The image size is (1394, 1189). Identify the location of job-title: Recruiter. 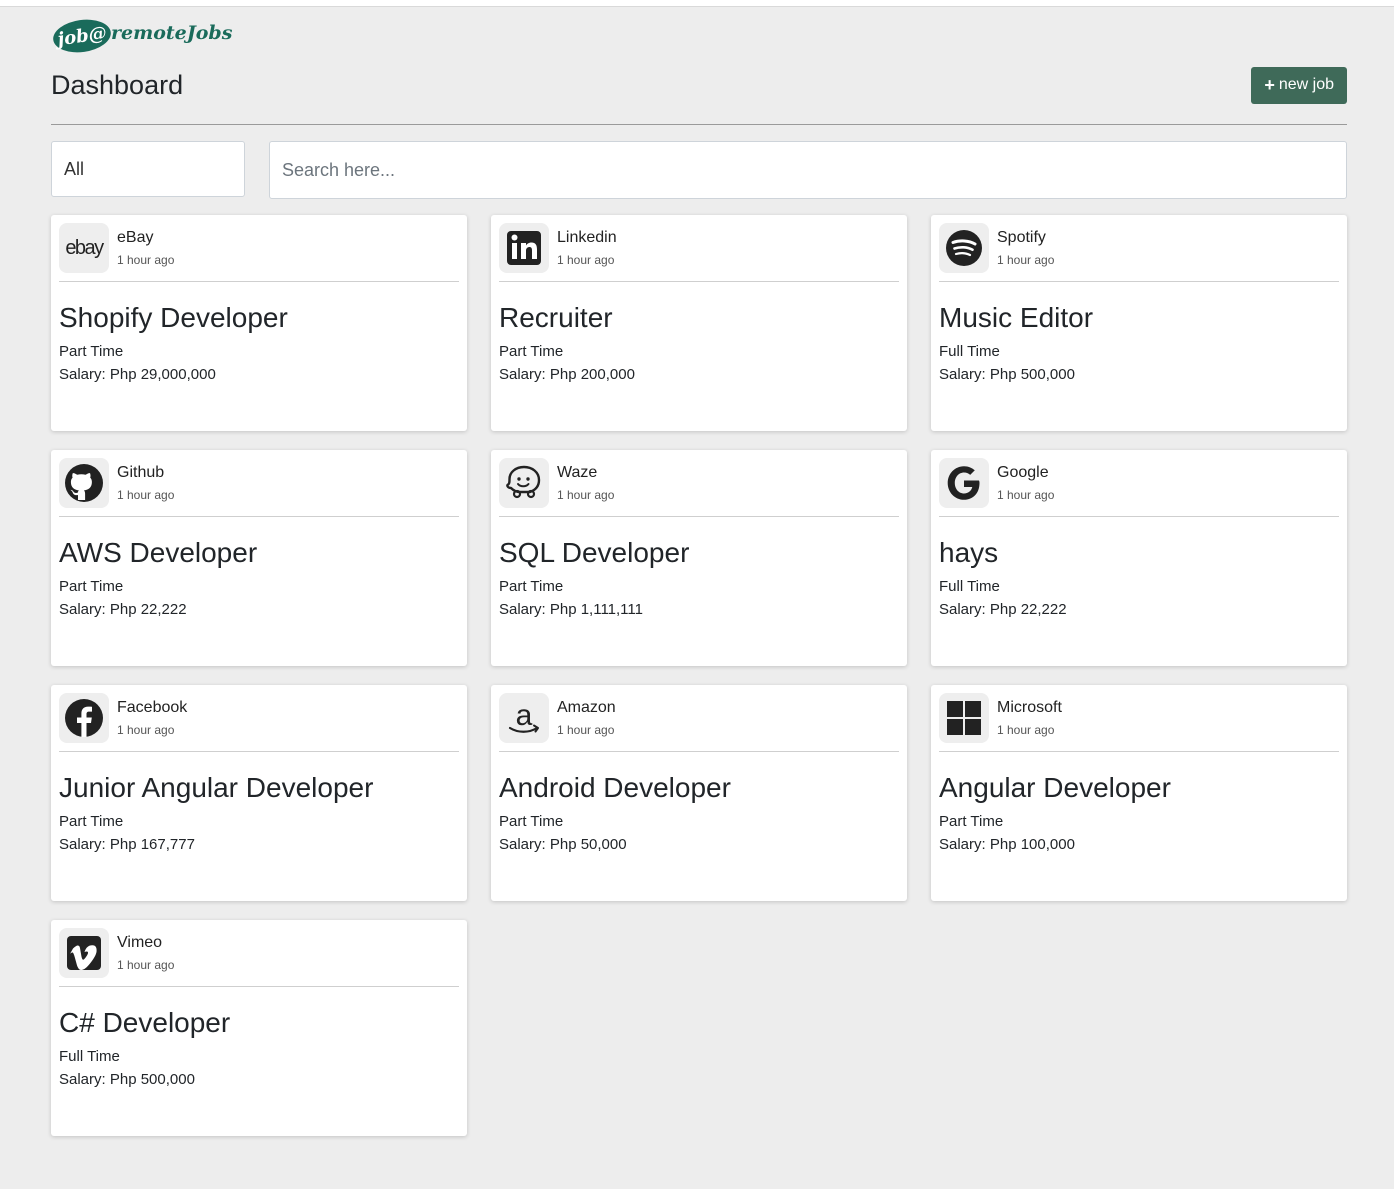
(699, 318).